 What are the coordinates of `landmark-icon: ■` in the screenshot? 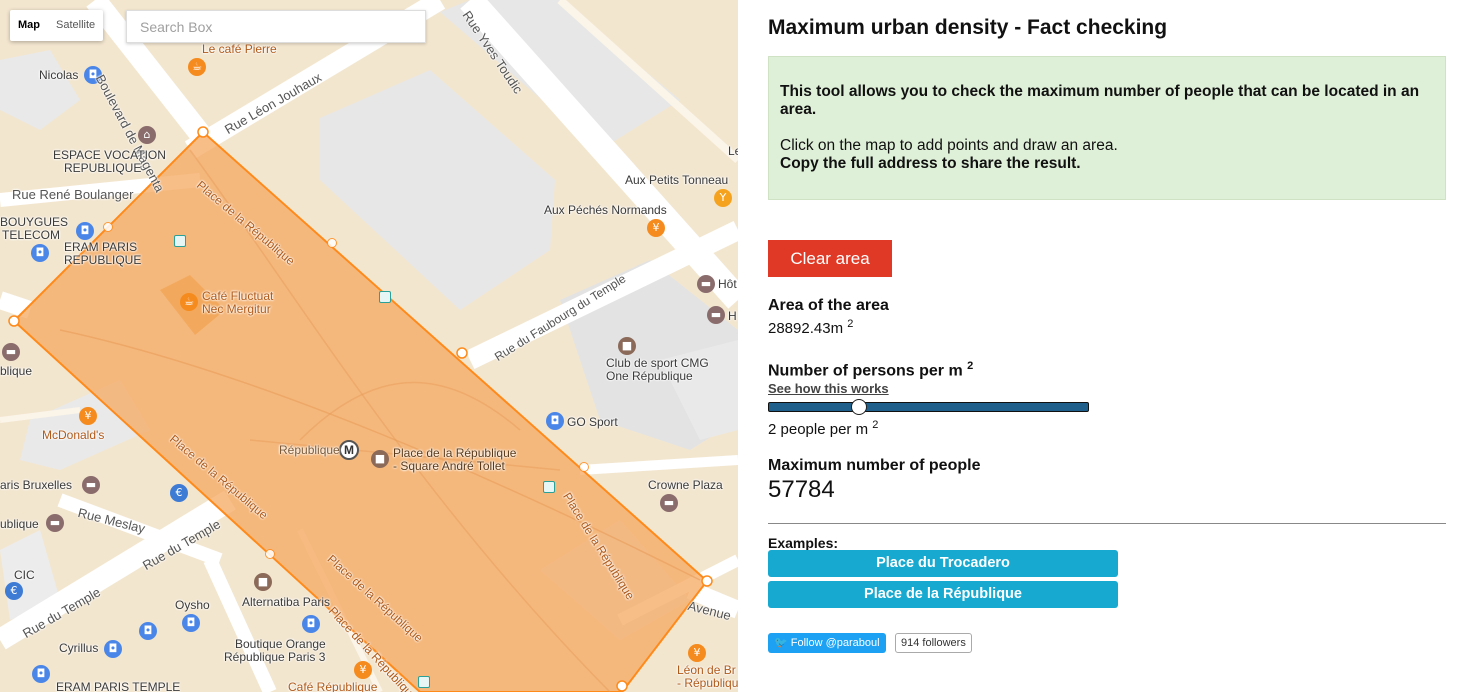 It's located at (380, 459).